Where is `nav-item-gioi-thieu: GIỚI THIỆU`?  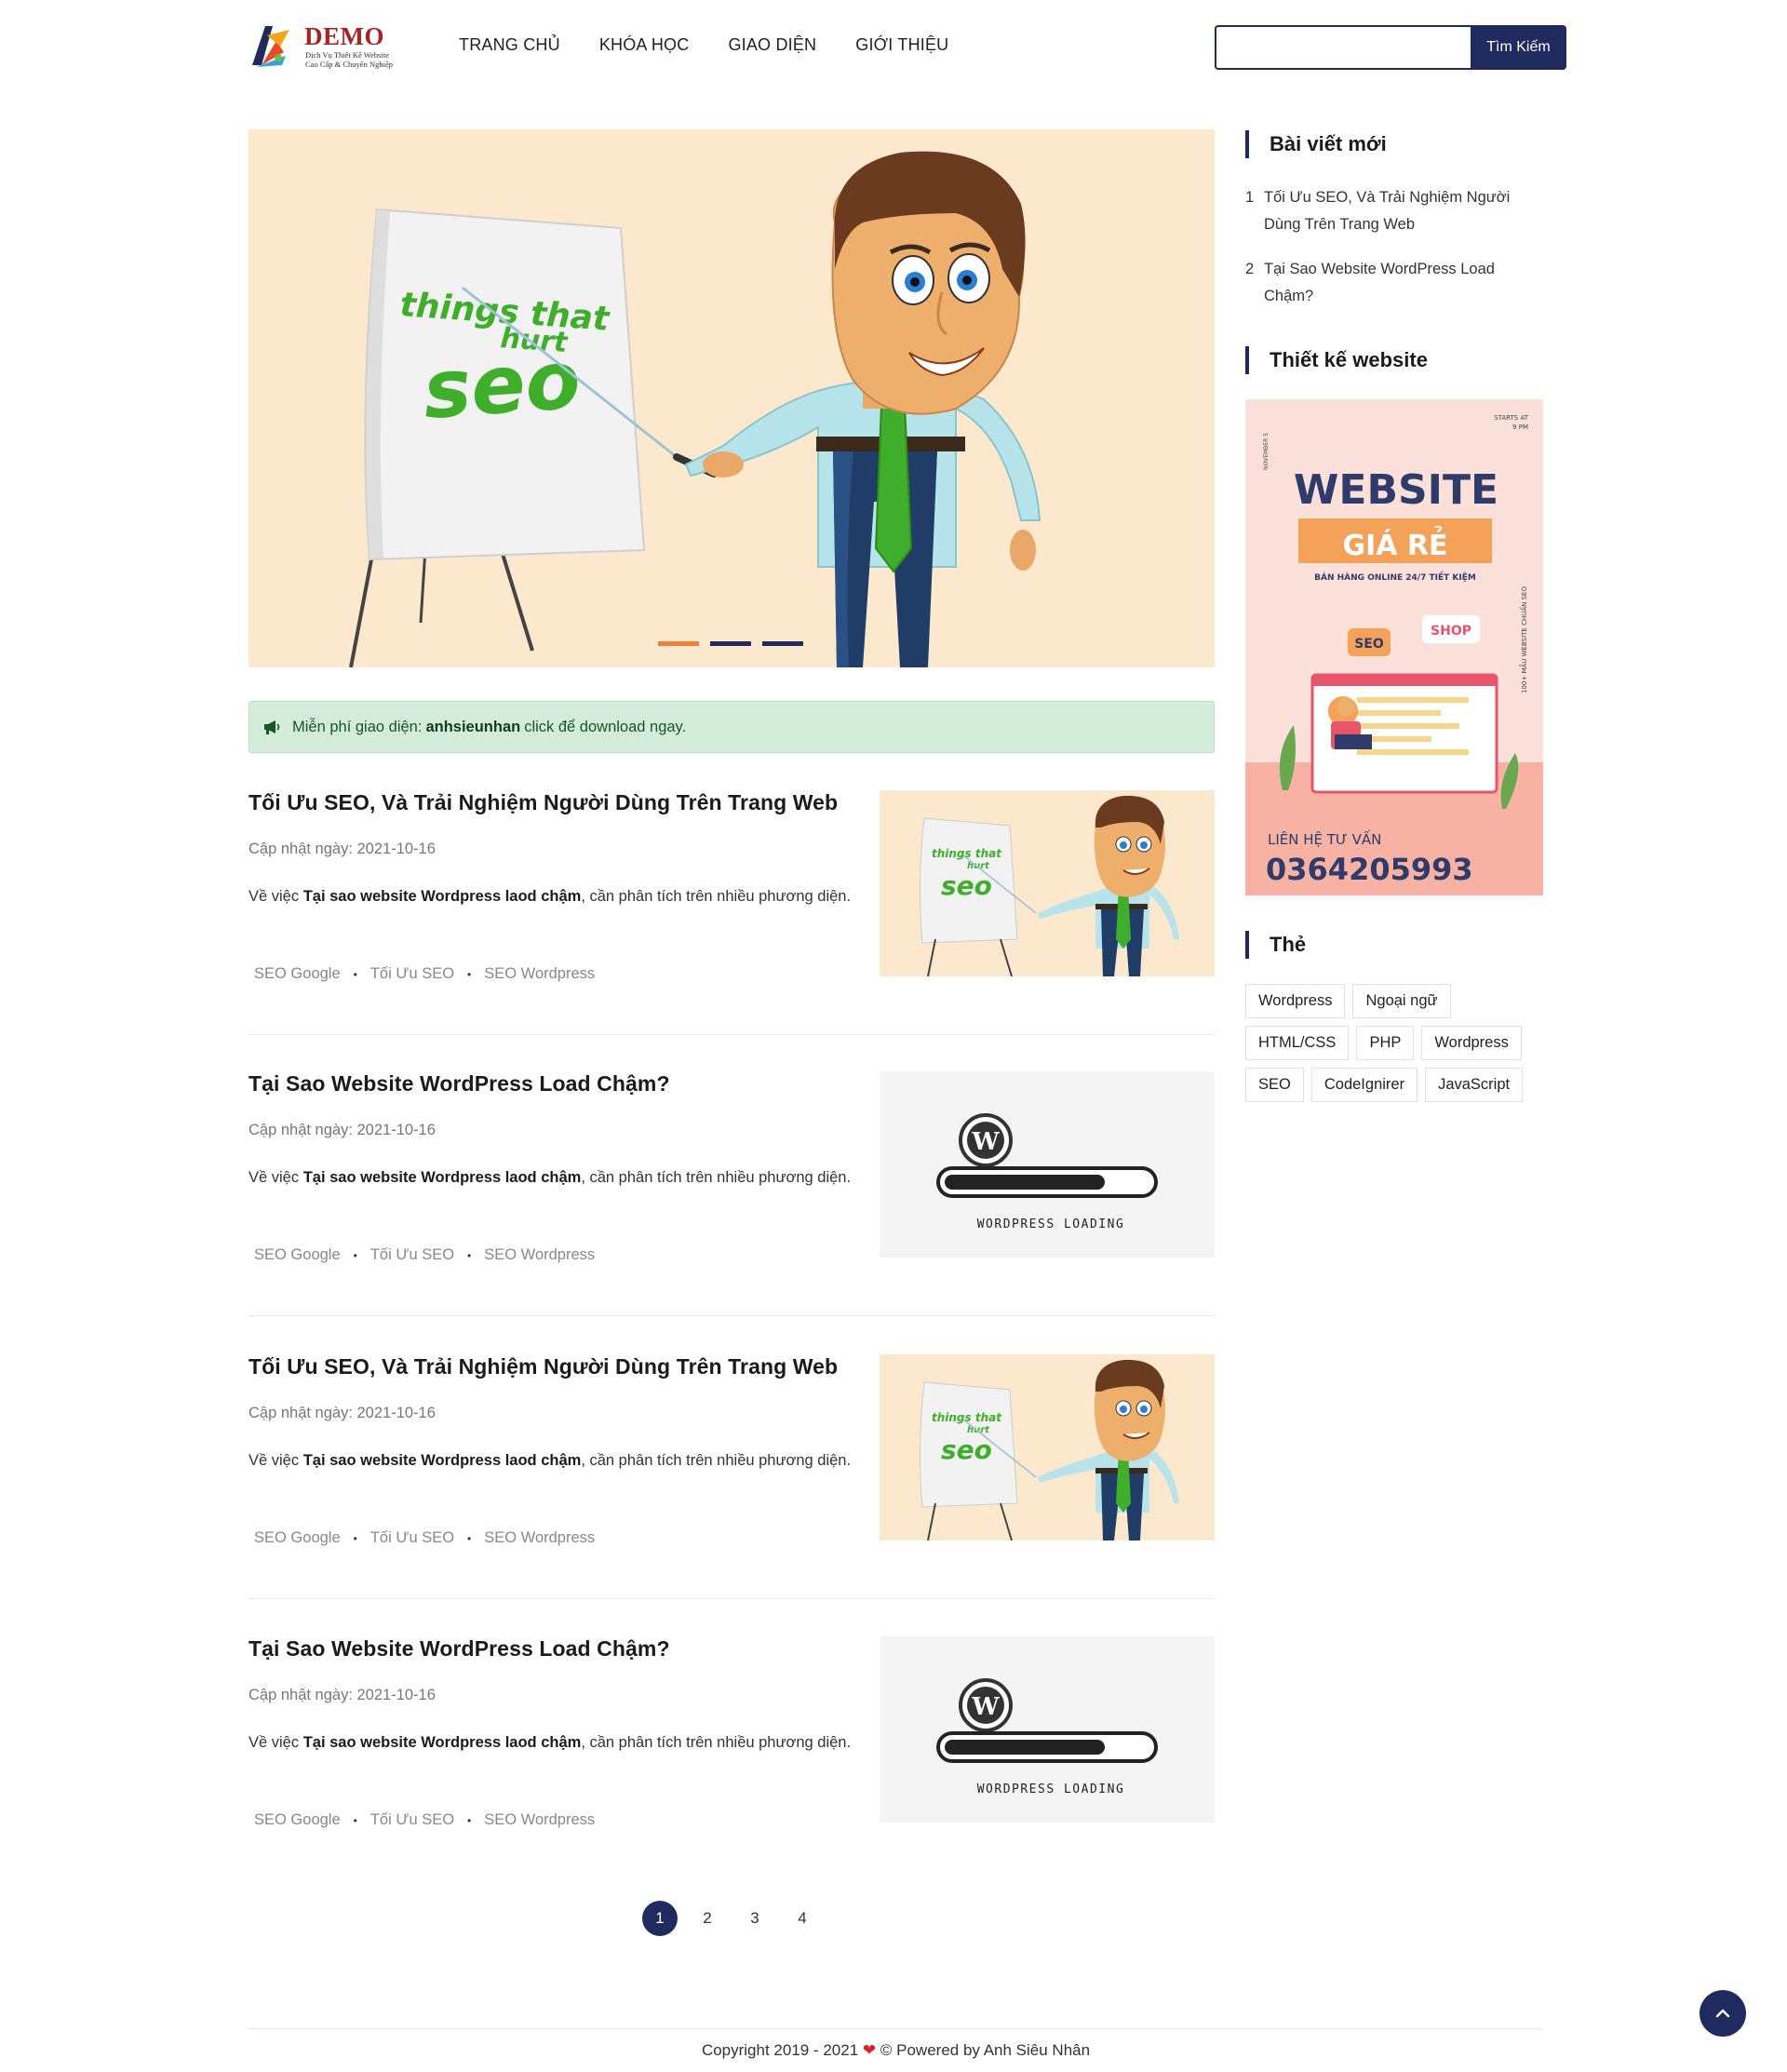 nav-item-gioi-thieu: GIỚI THIỆU is located at coordinates (901, 45).